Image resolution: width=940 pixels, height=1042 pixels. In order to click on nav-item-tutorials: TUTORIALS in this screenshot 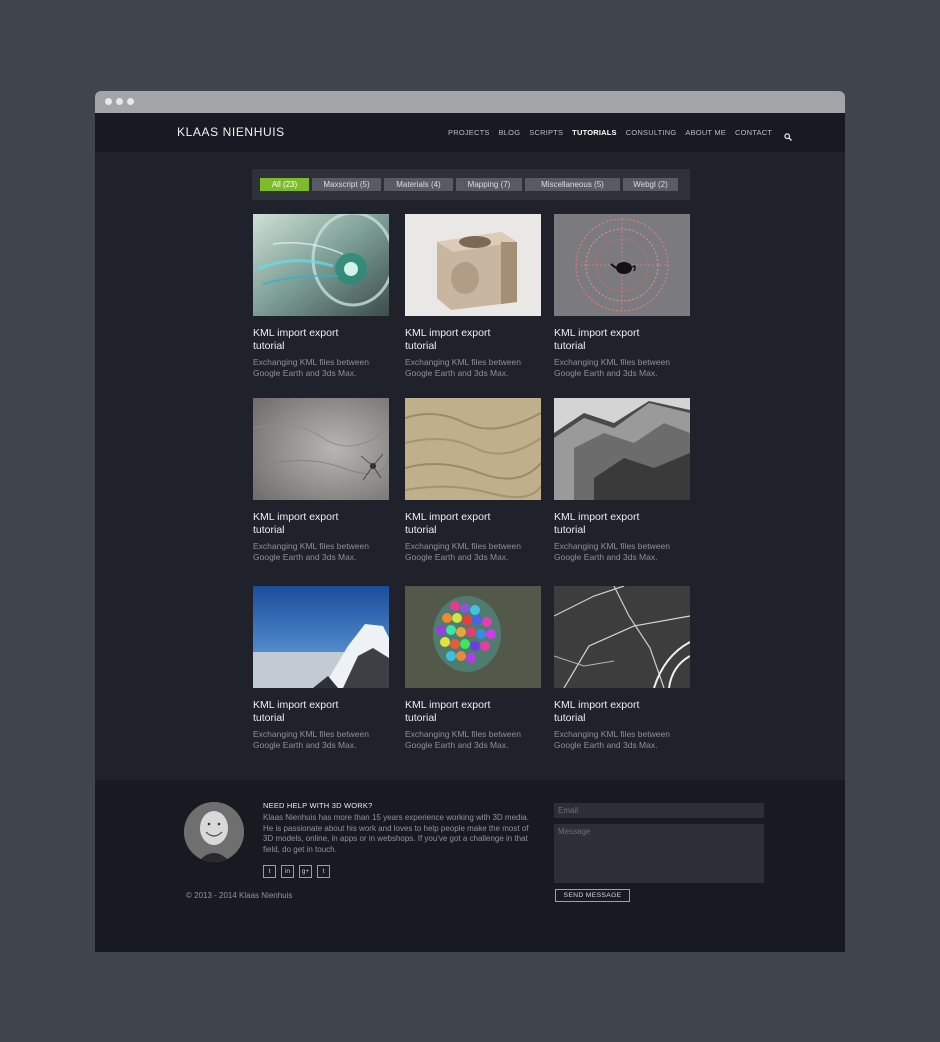, I will do `click(594, 132)`.